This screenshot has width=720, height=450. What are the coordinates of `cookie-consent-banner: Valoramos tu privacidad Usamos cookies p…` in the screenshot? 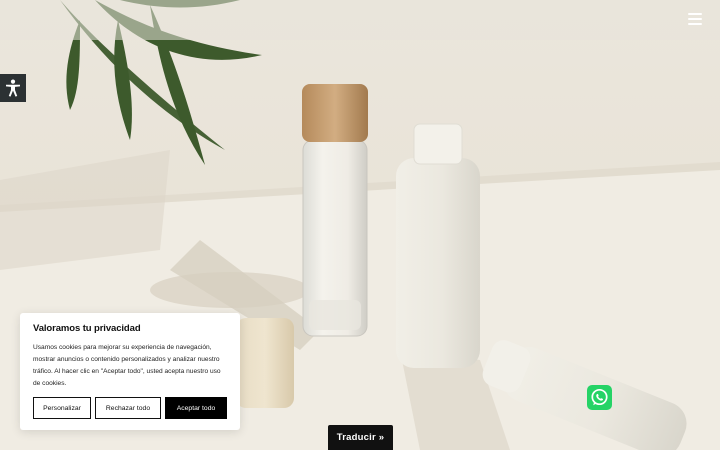 It's located at (130, 371).